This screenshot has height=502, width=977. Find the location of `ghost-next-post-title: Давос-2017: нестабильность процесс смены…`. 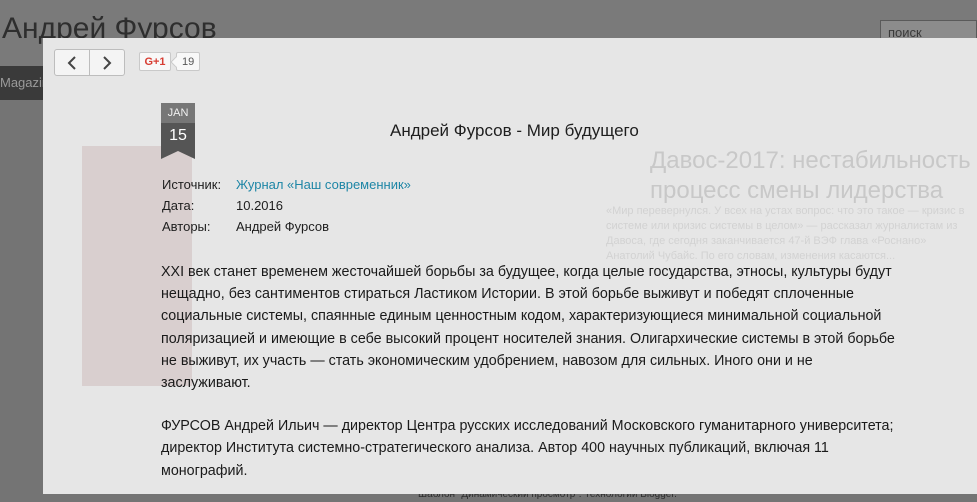

ghost-next-post-title: Давос-2017: нестабильность процесс смены… is located at coordinates (810, 175).